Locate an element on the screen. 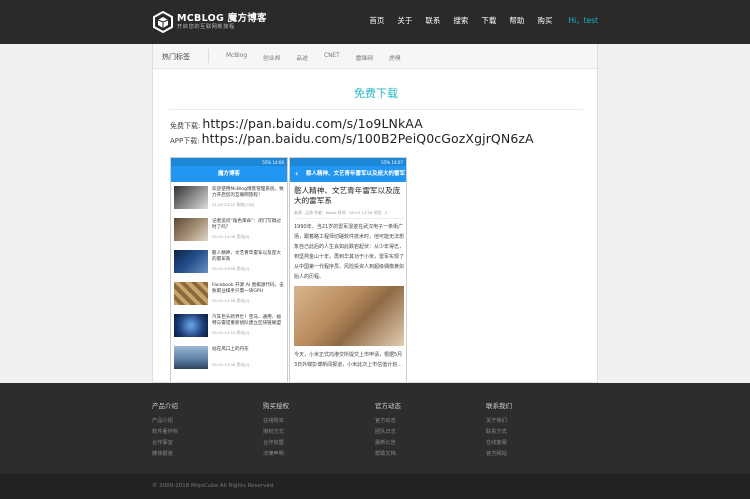  list-item-date: 05-04 13:46 资讯[2] is located at coordinates (231, 300).